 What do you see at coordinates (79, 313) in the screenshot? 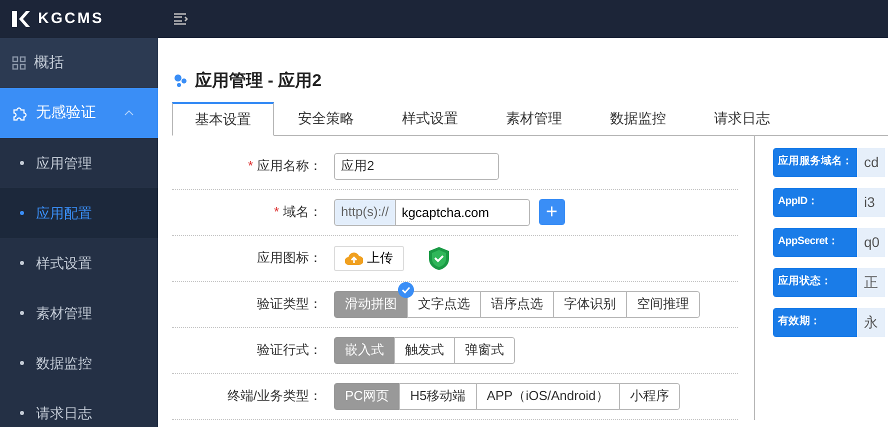
I see `sidebar-subitem: 素材管理` at bounding box center [79, 313].